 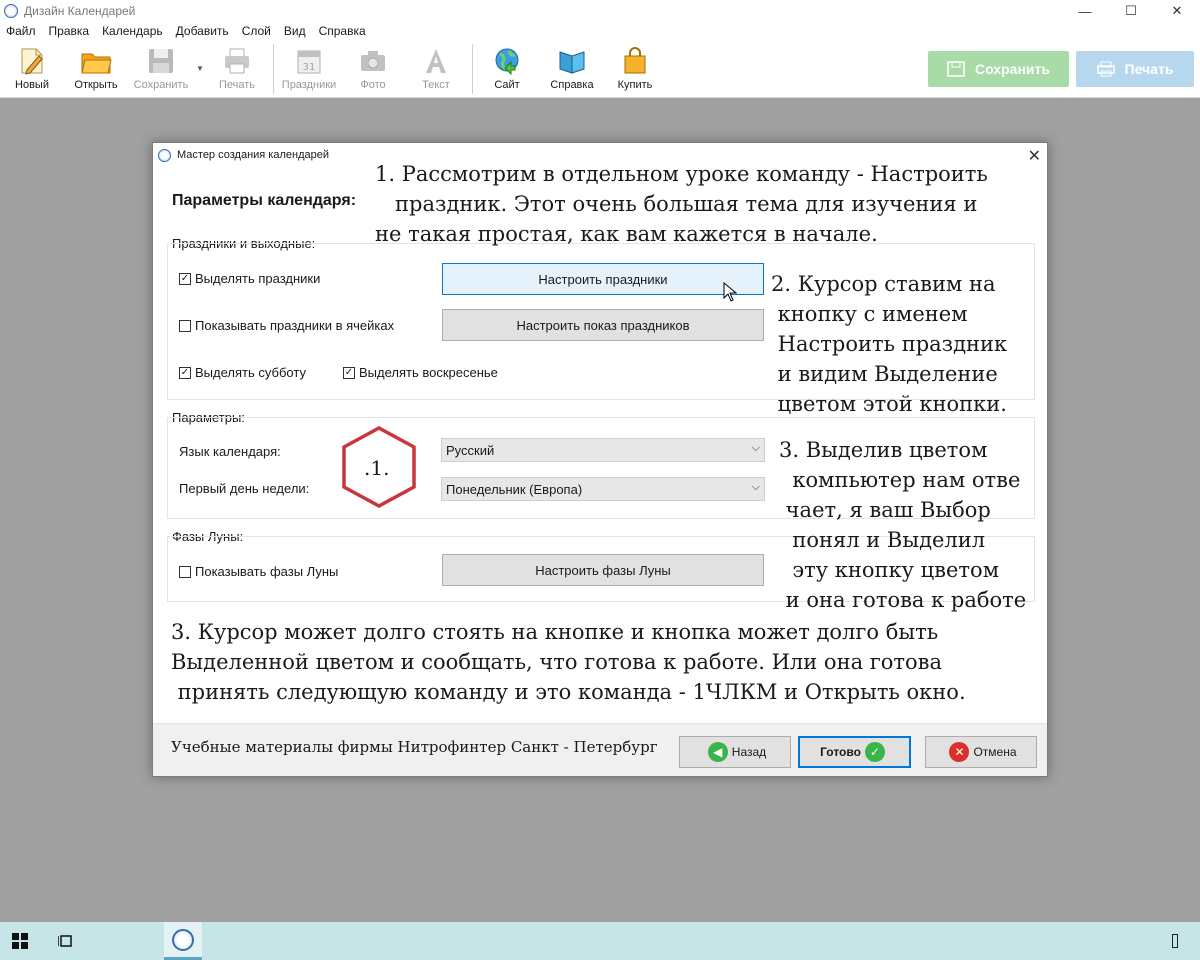 What do you see at coordinates (755, 487) in the screenshot?
I see `chevron-down-icon: ⌵` at bounding box center [755, 487].